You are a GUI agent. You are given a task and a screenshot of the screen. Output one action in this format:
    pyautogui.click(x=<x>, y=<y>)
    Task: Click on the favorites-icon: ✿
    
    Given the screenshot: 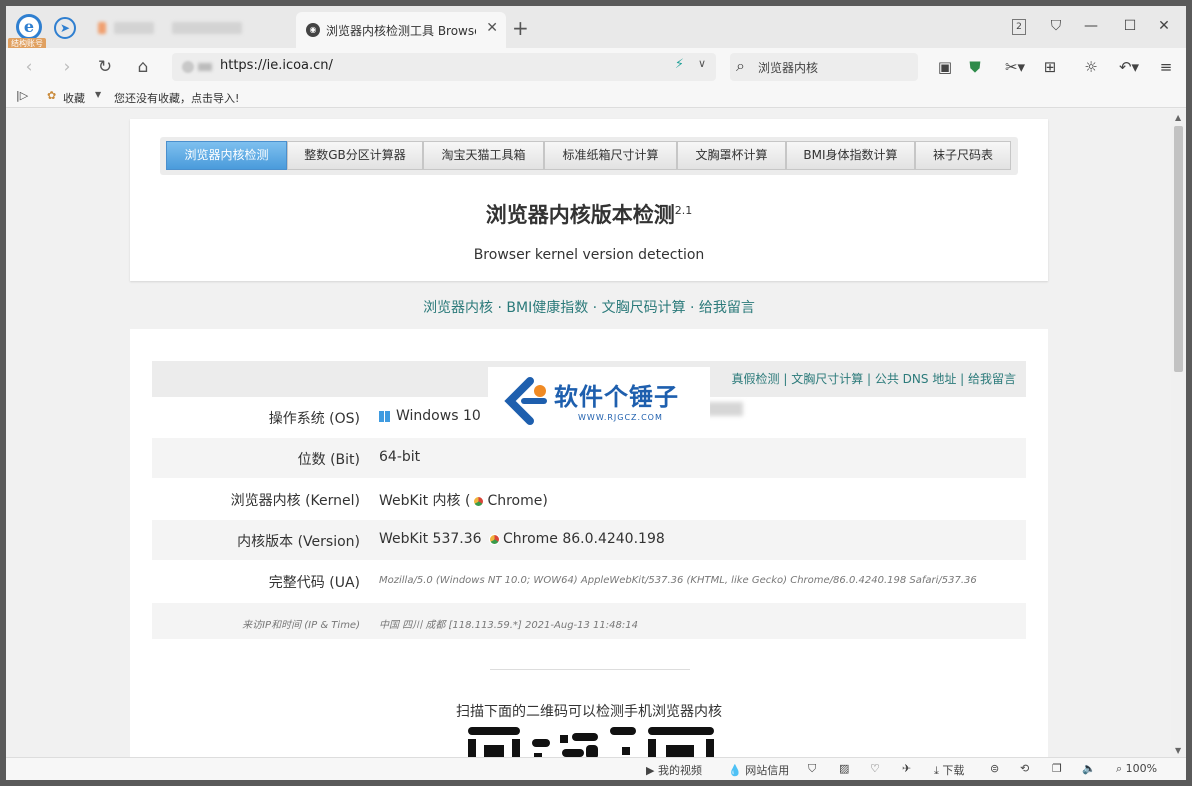 What is the action you would take?
    pyautogui.click(x=52, y=95)
    